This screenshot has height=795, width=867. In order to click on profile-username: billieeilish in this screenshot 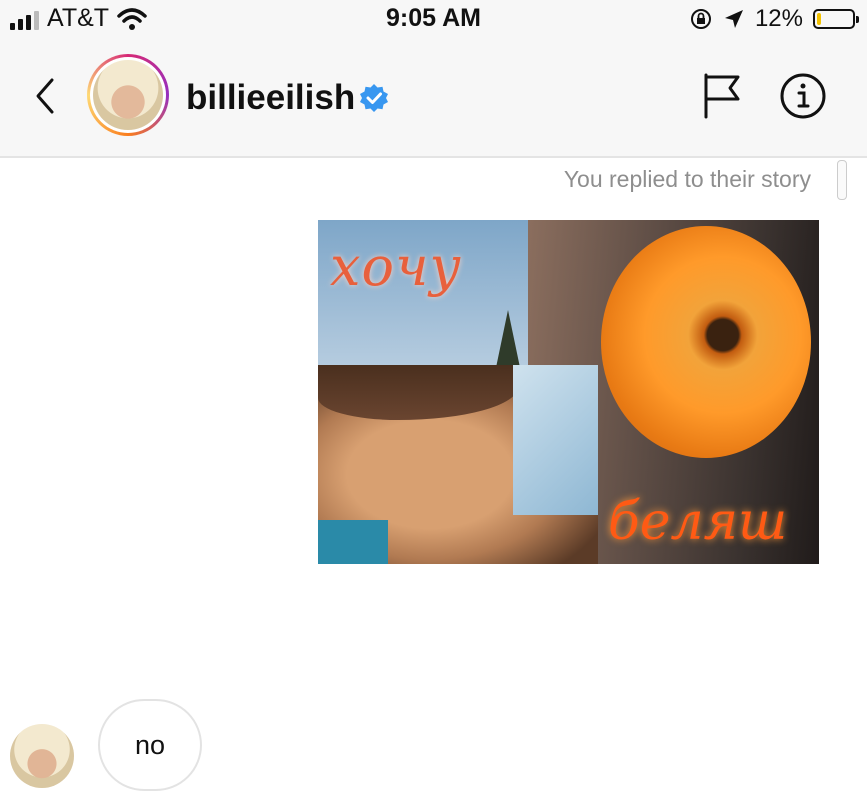, I will do `click(270, 98)`.